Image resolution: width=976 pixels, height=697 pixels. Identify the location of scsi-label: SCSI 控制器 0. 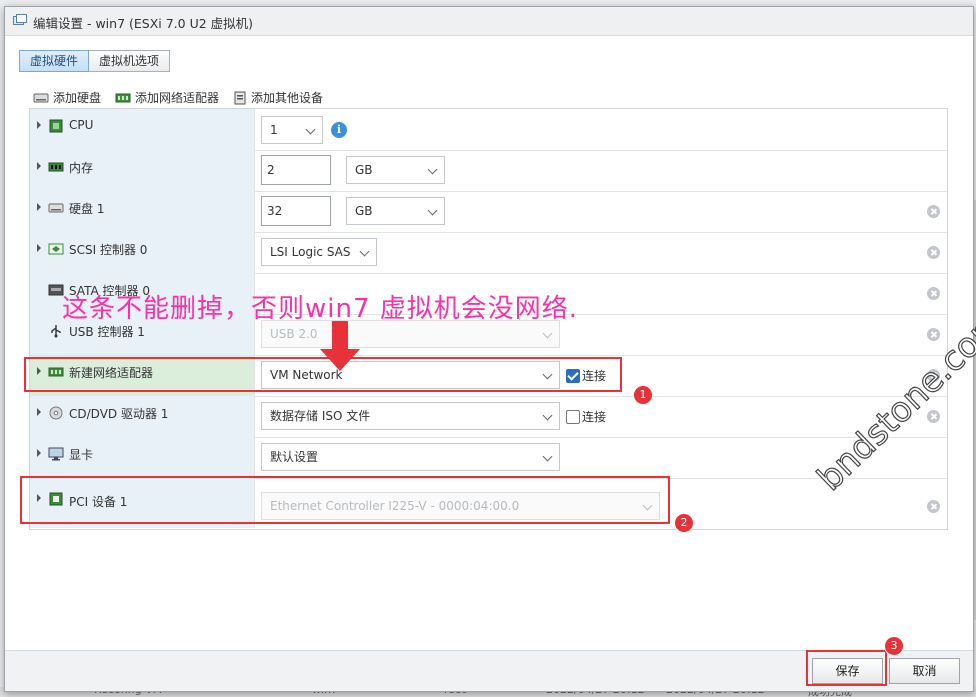
(108, 250).